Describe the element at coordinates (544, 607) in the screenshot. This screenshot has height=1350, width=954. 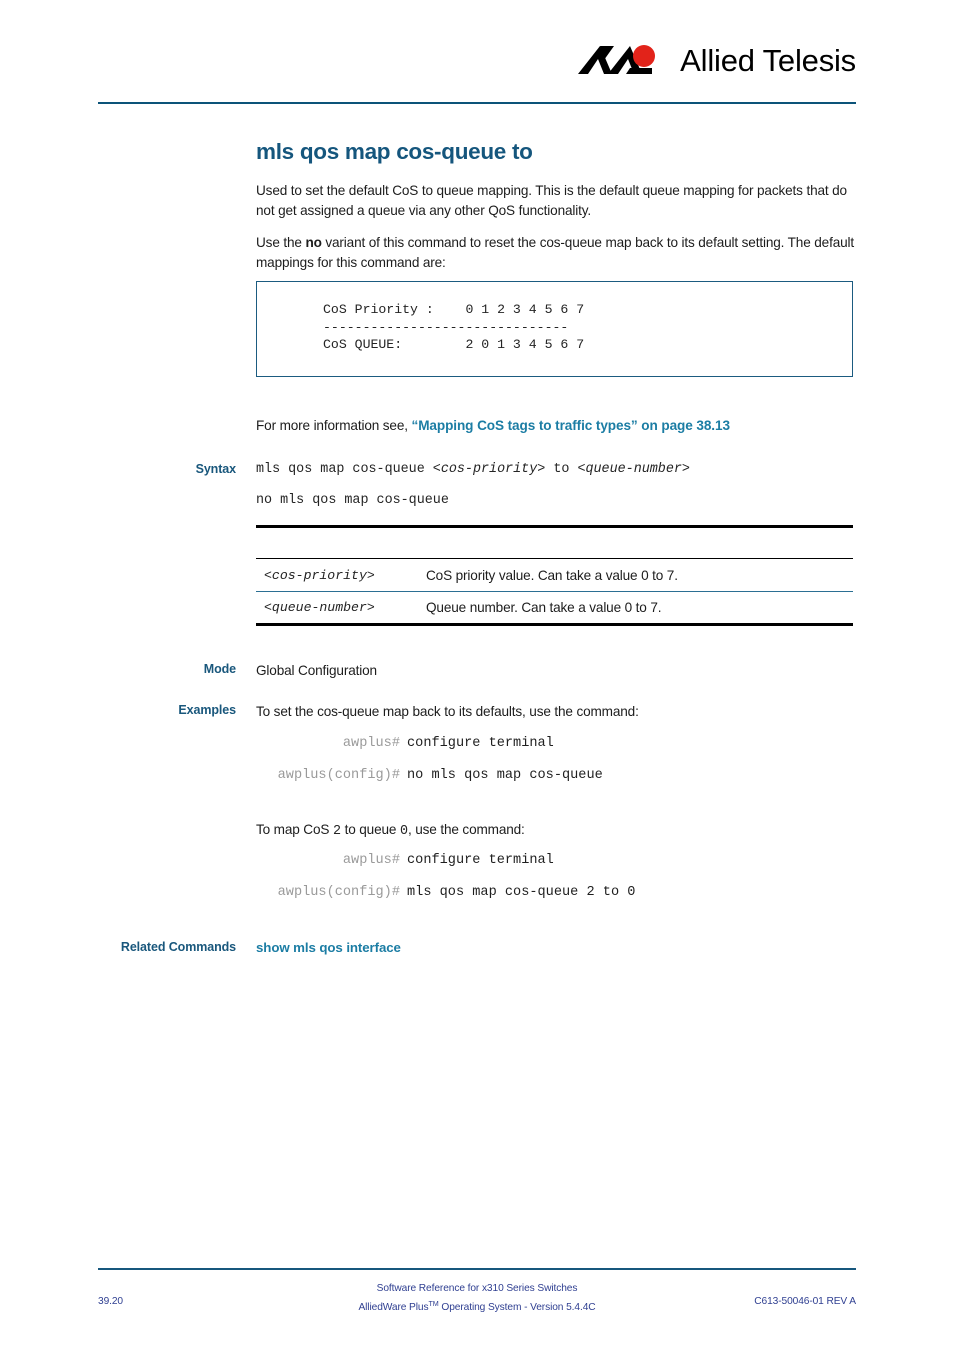
I see `parameter-description: Queue number. Can take a value 0 to 7.` at that location.